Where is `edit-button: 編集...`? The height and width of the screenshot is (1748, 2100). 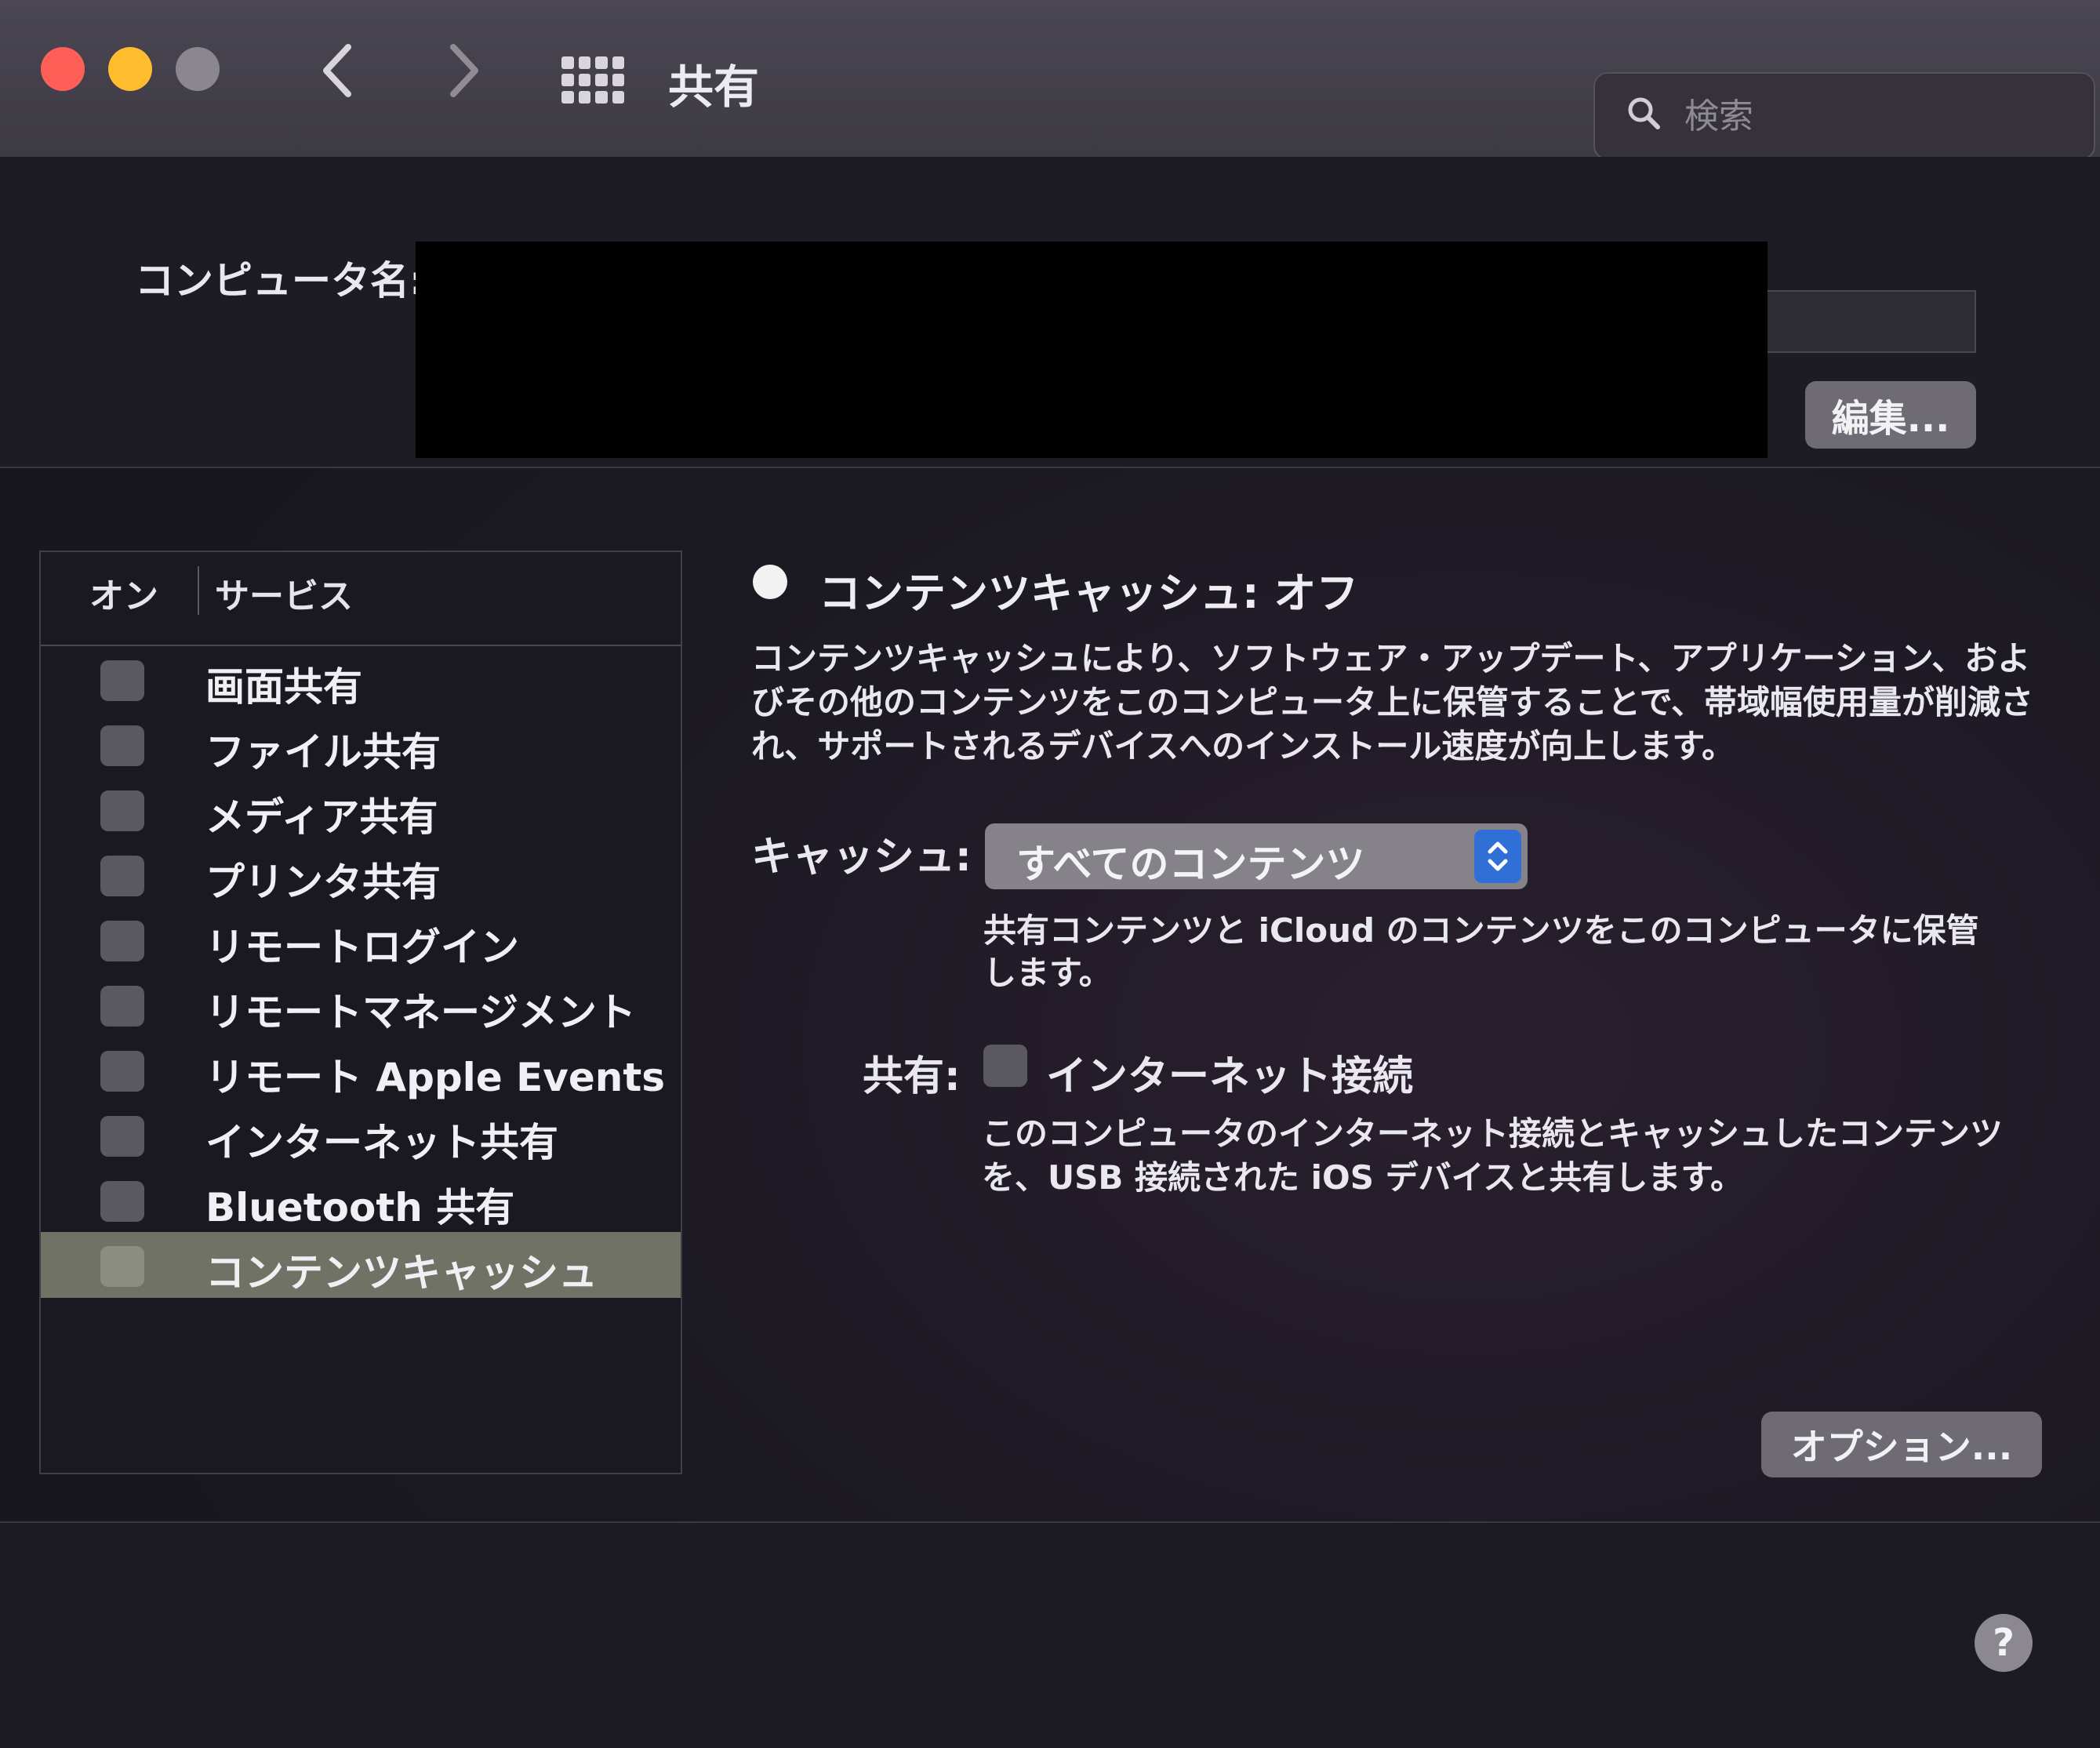
edit-button: 編集... is located at coordinates (1891, 415).